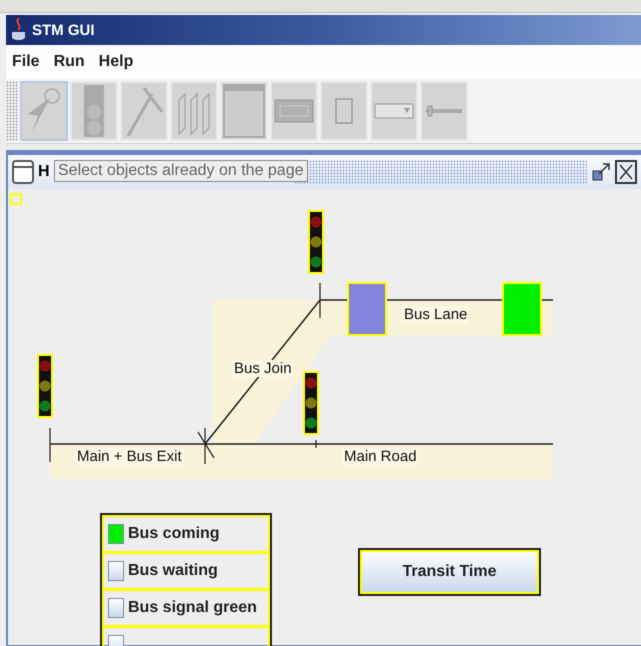  Describe the element at coordinates (626, 172) in the screenshot. I see `close-icon` at that location.